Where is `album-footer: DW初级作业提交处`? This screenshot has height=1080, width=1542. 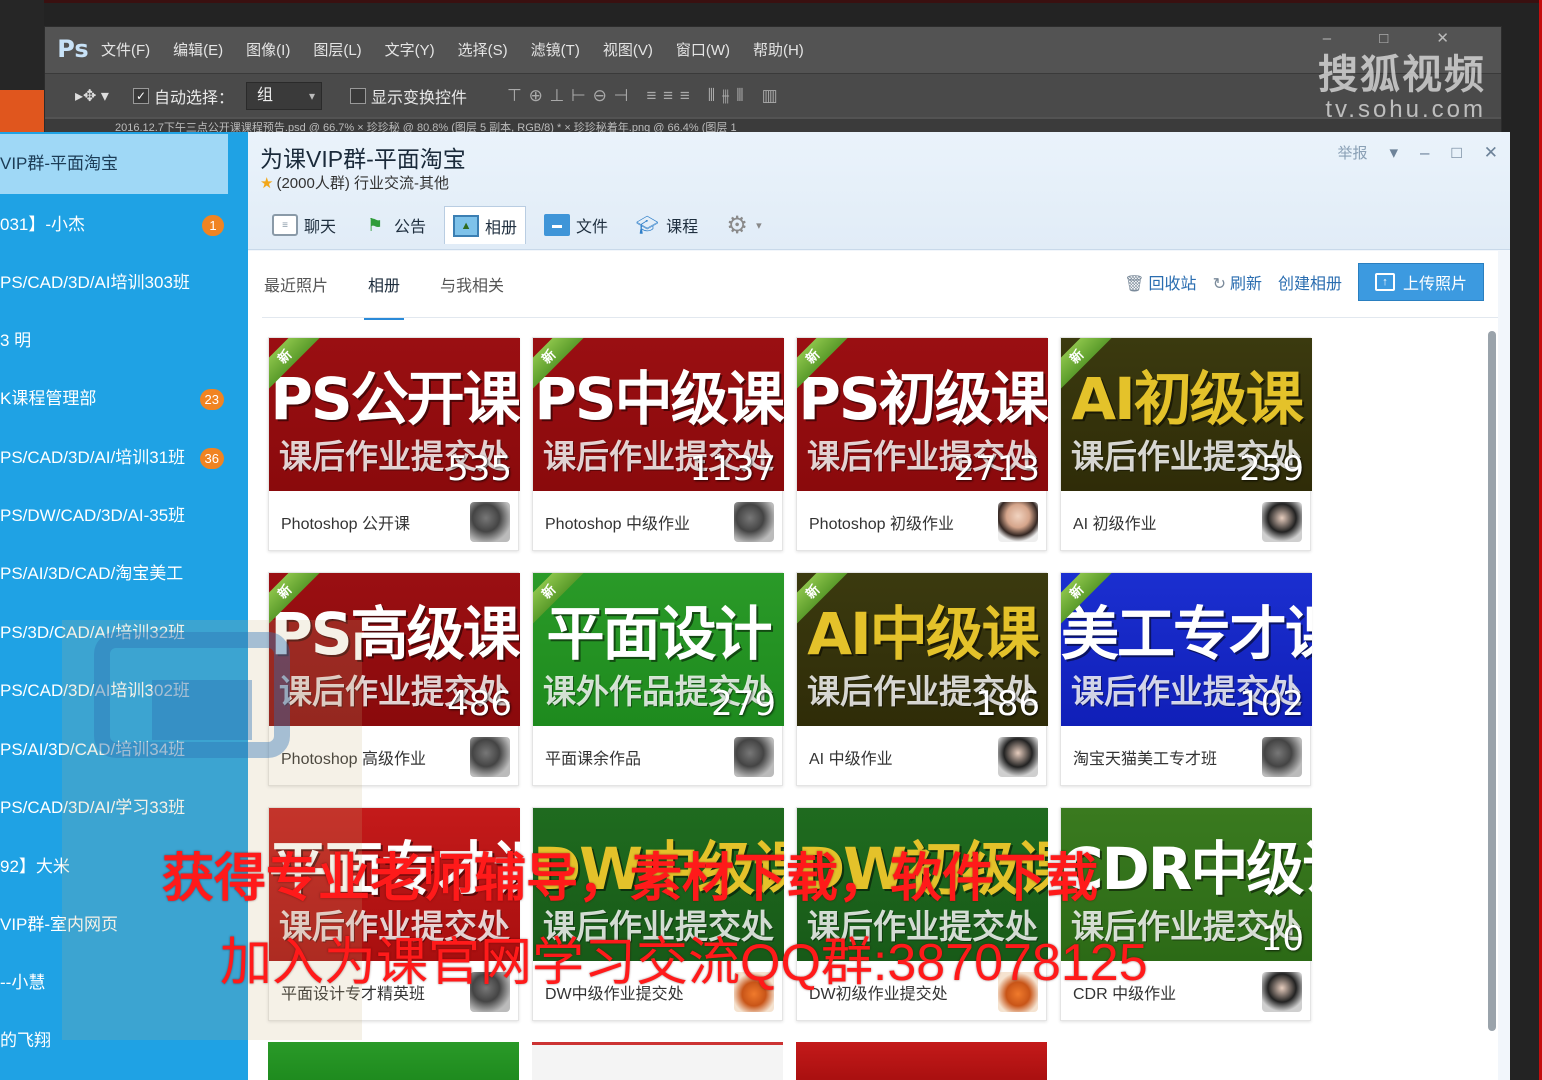
album-footer: DW初级作业提交处 is located at coordinates (922, 991).